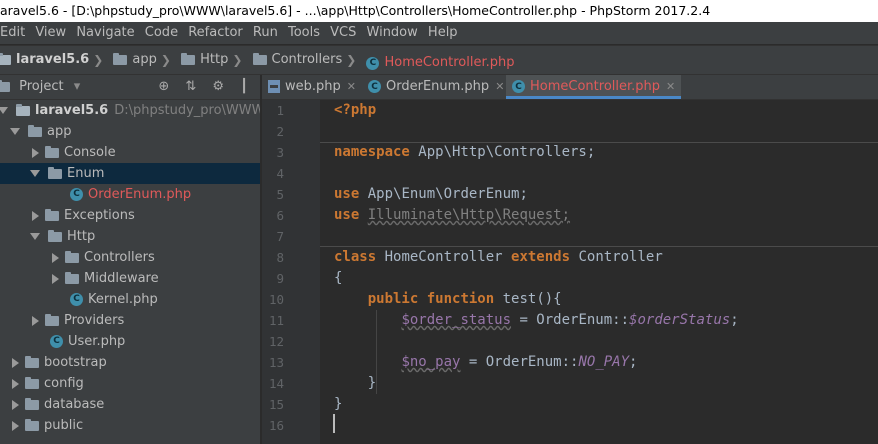 Image resolution: width=878 pixels, height=444 pixels. Describe the element at coordinates (431, 362) in the screenshot. I see `variable: $no_pay` at that location.